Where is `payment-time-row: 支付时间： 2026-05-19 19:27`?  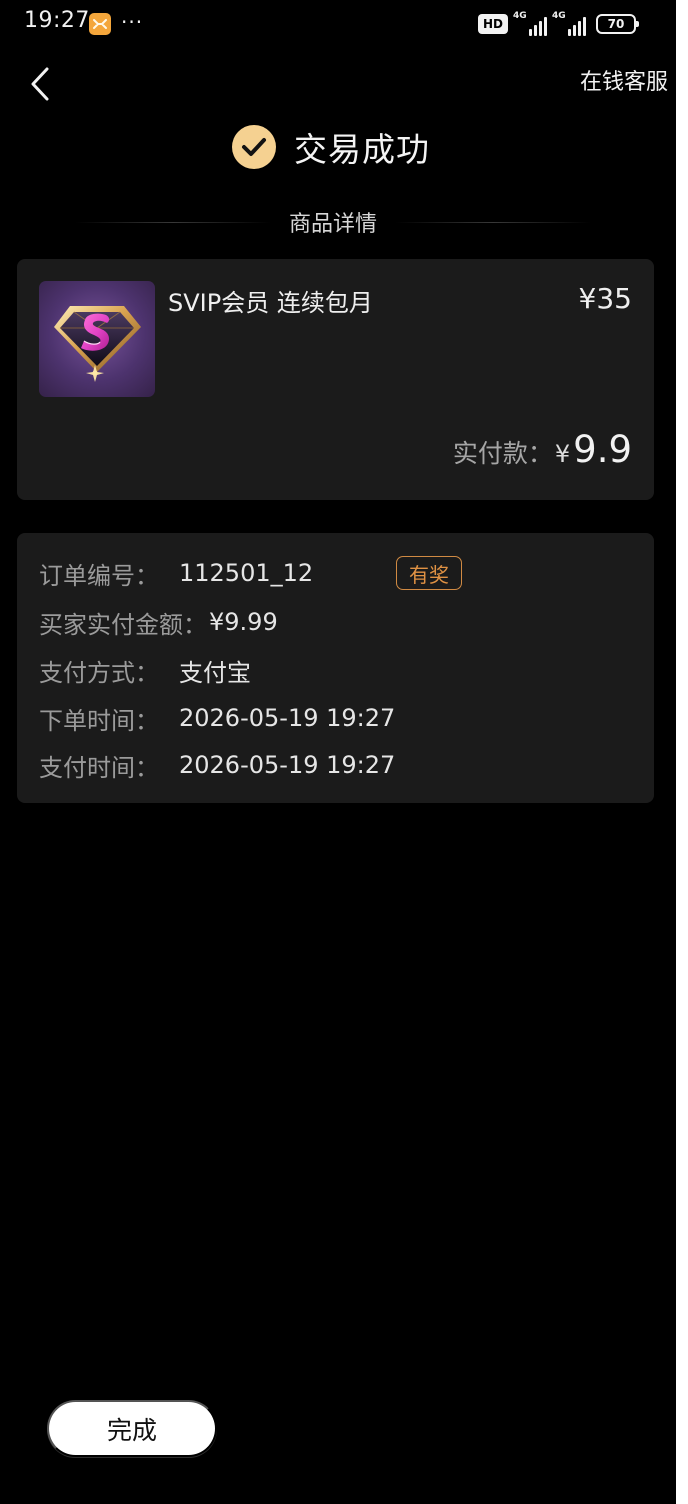
payment-time-row: 支付时间： 2026-05-19 19:27 is located at coordinates (217, 765).